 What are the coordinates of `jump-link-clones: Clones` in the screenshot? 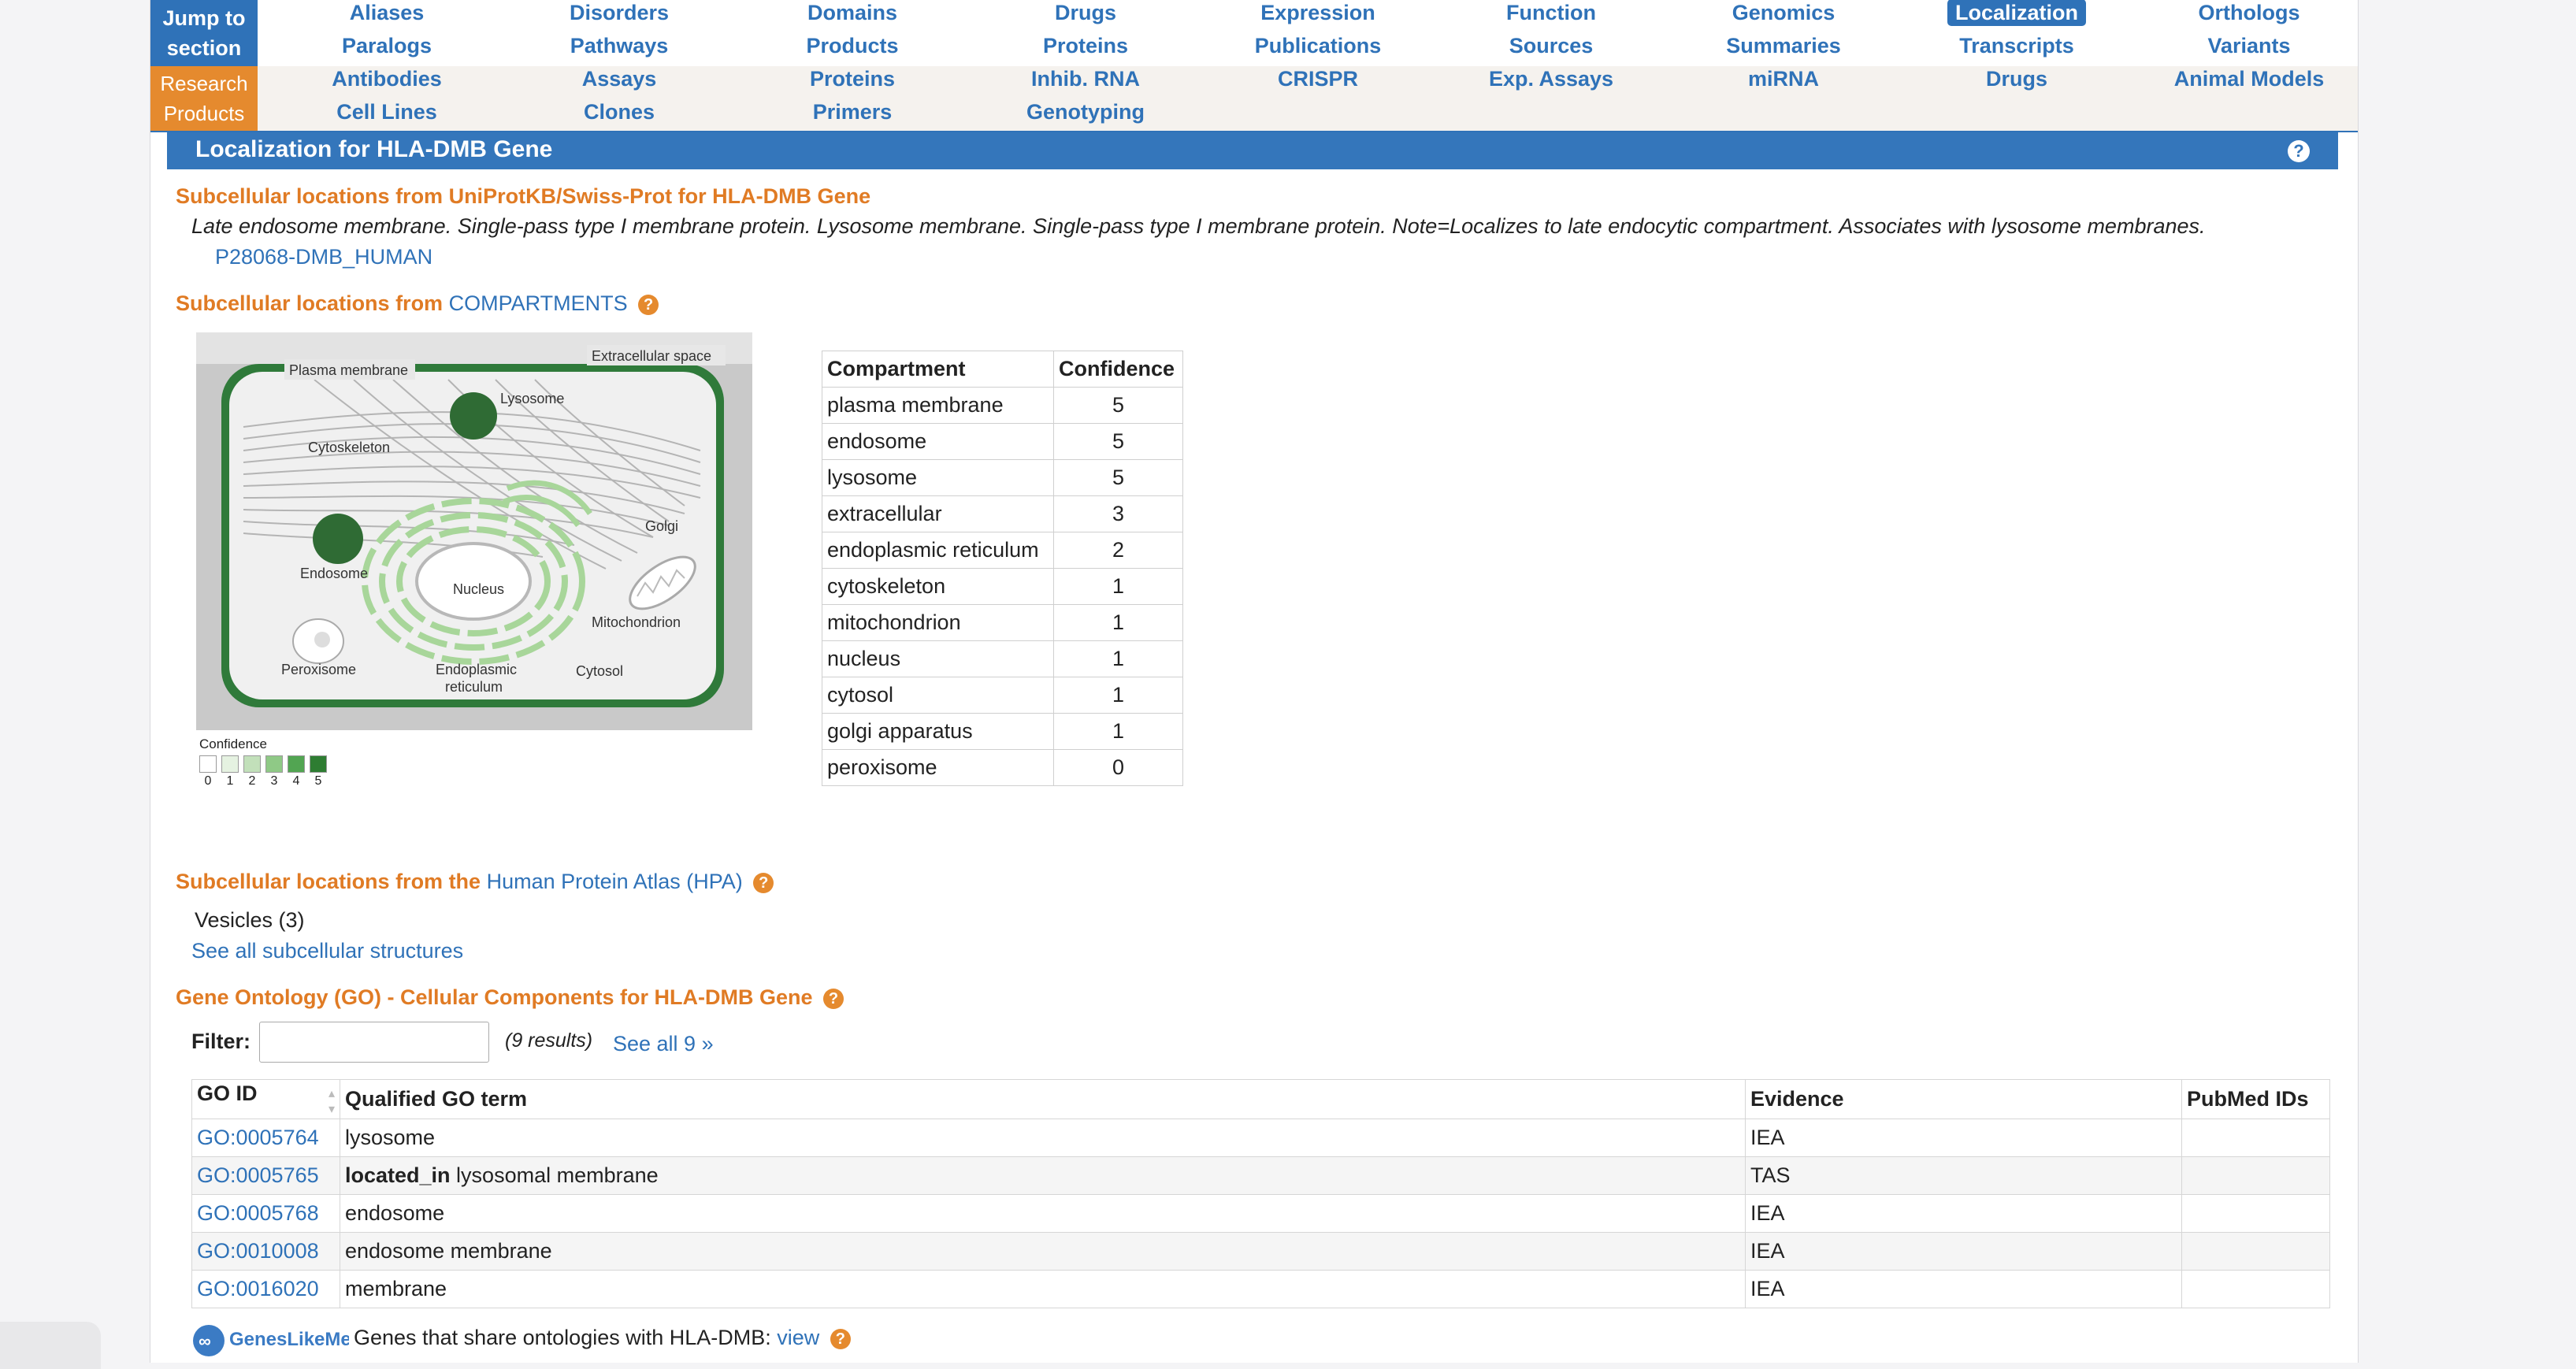 It's located at (619, 111).